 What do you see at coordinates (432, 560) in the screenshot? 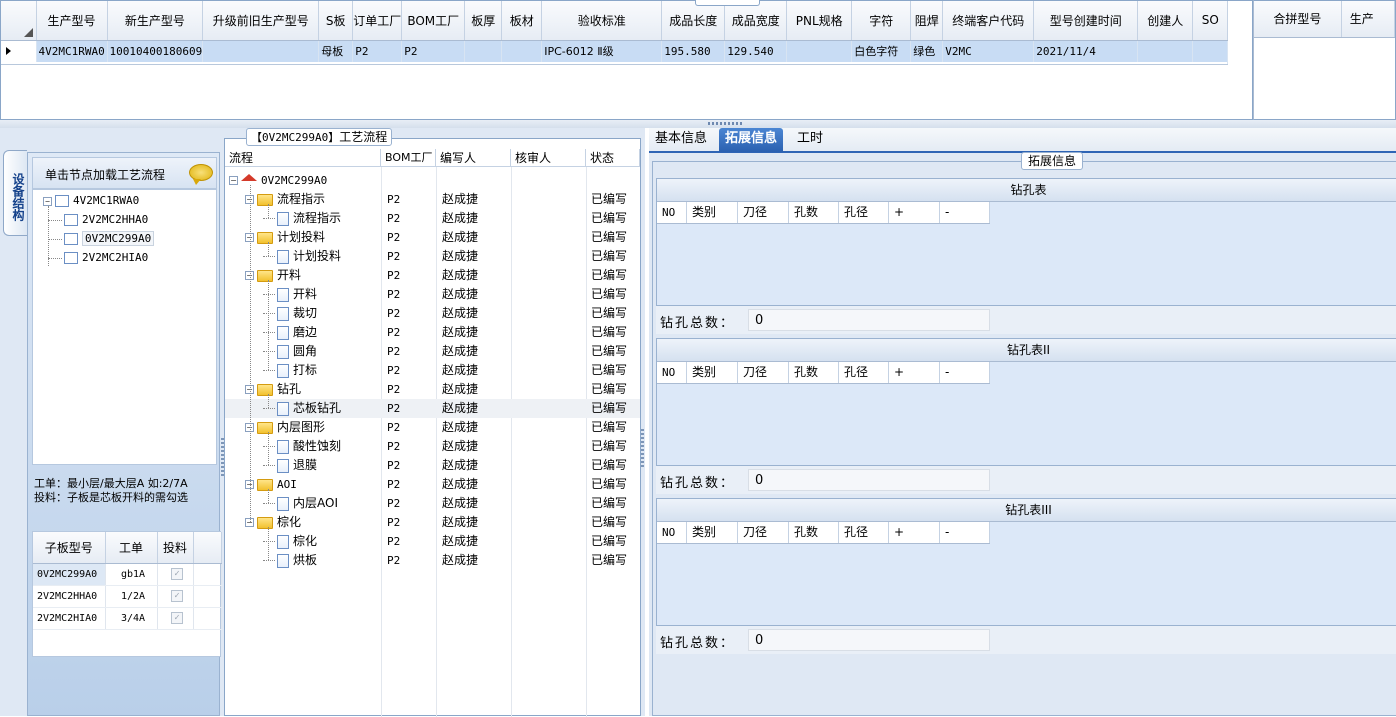
I see `process-step-row: 烘板 P2 赵成捷 已编写` at bounding box center [432, 560].